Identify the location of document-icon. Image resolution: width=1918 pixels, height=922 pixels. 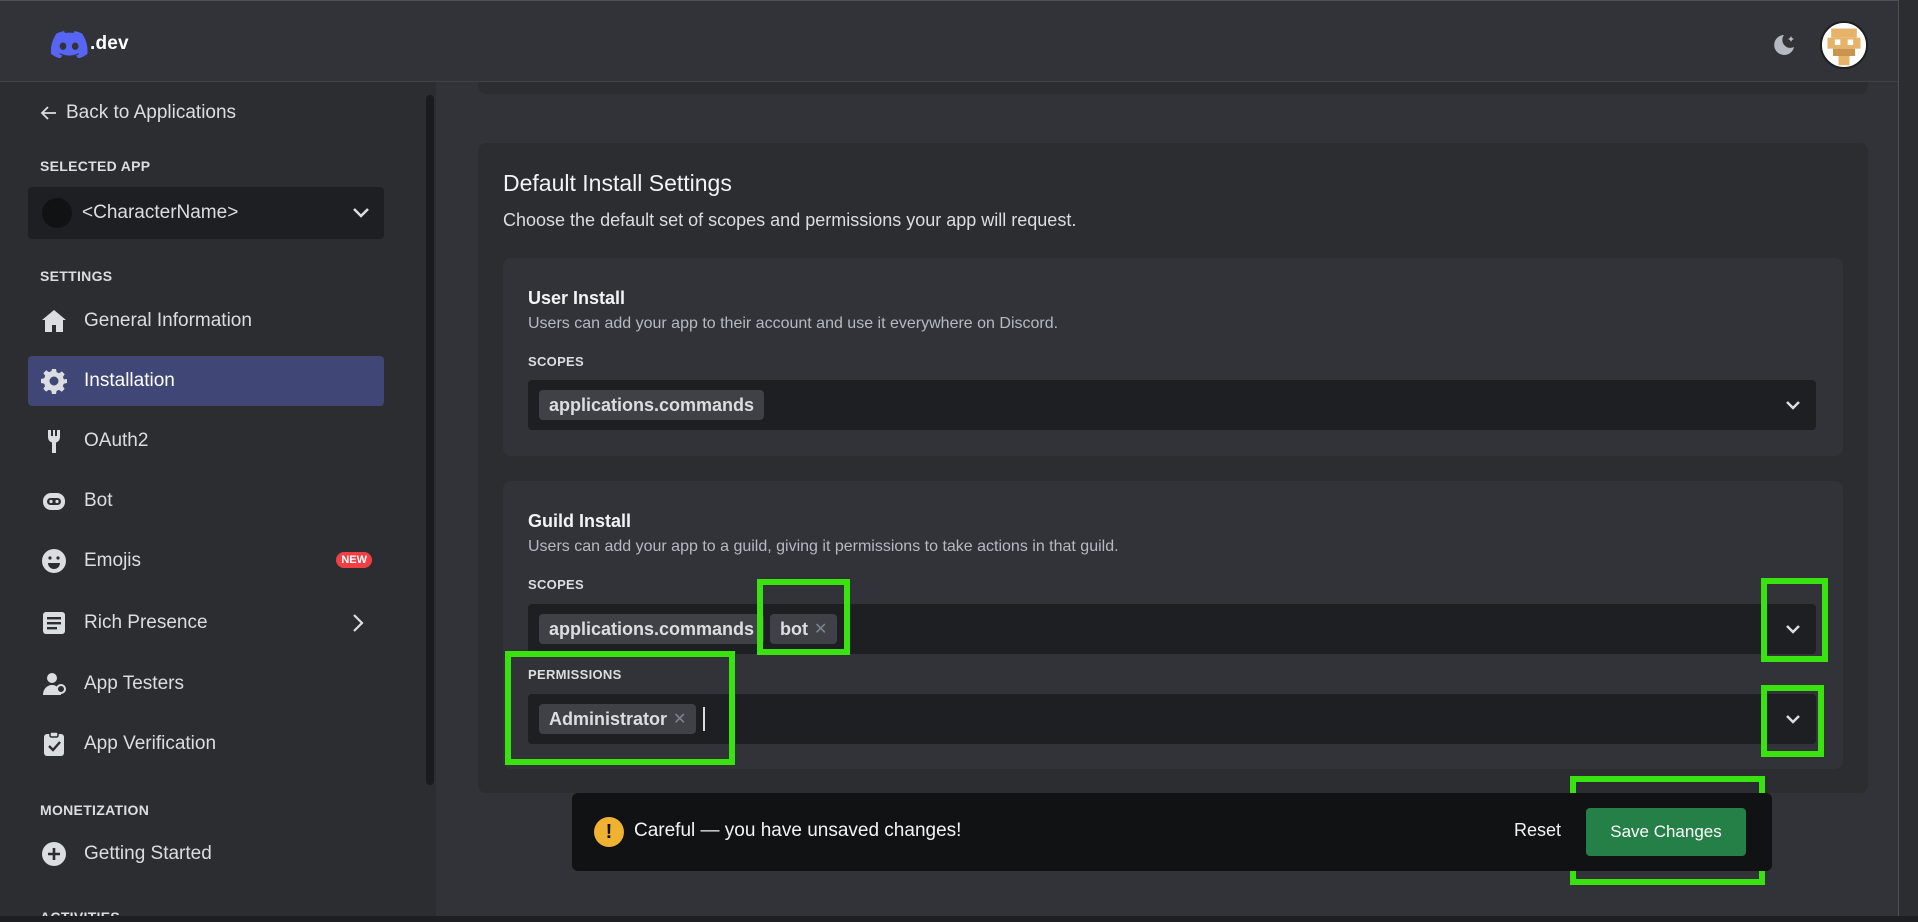
(54, 623).